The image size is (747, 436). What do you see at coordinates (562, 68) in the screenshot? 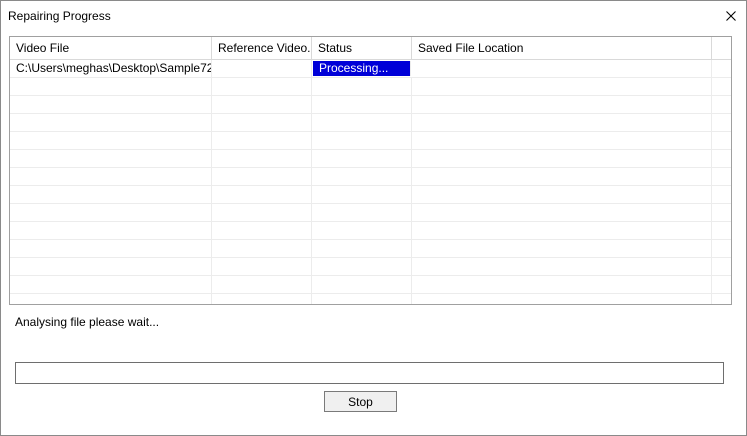
I see `cell-saved-file-location` at bounding box center [562, 68].